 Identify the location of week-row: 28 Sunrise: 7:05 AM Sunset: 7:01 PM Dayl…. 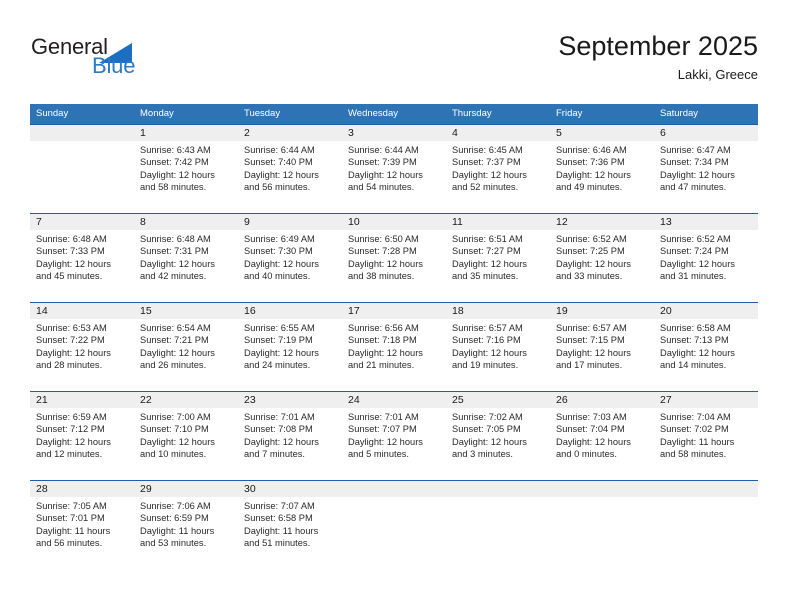
(394, 524).